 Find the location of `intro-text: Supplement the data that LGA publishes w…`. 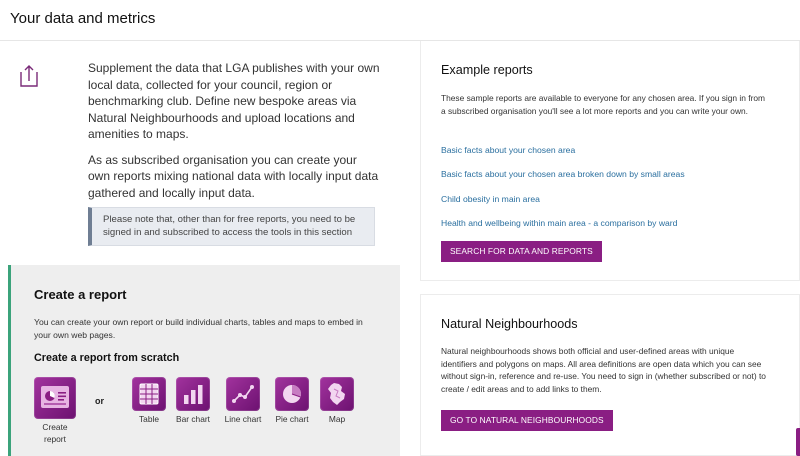

intro-text: Supplement the data that LGA publishes w… is located at coordinates (234, 135).